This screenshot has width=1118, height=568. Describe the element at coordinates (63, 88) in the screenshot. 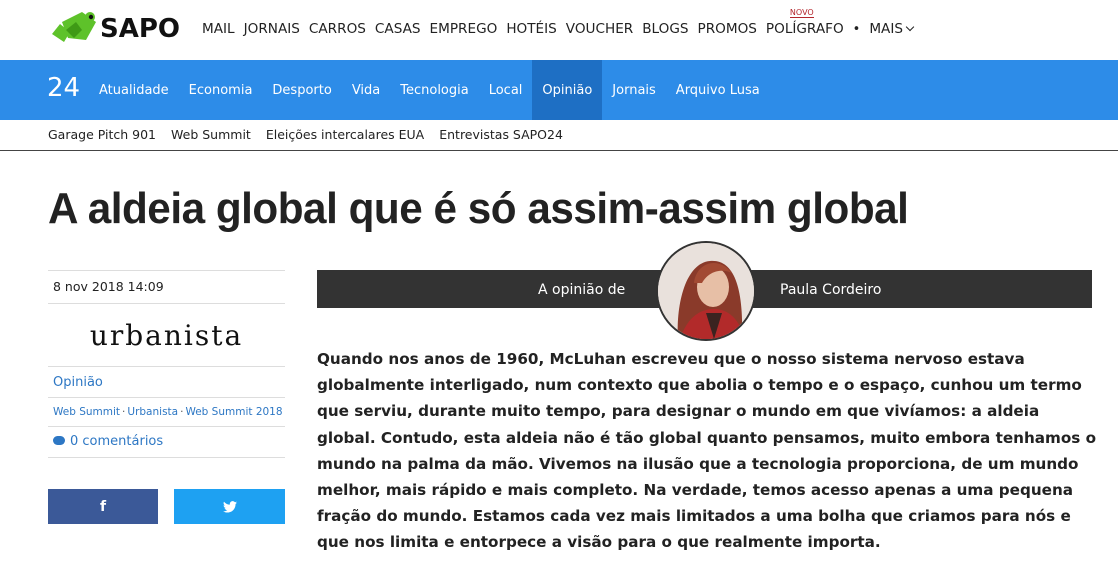

I see `brand-24-logo: 24` at that location.